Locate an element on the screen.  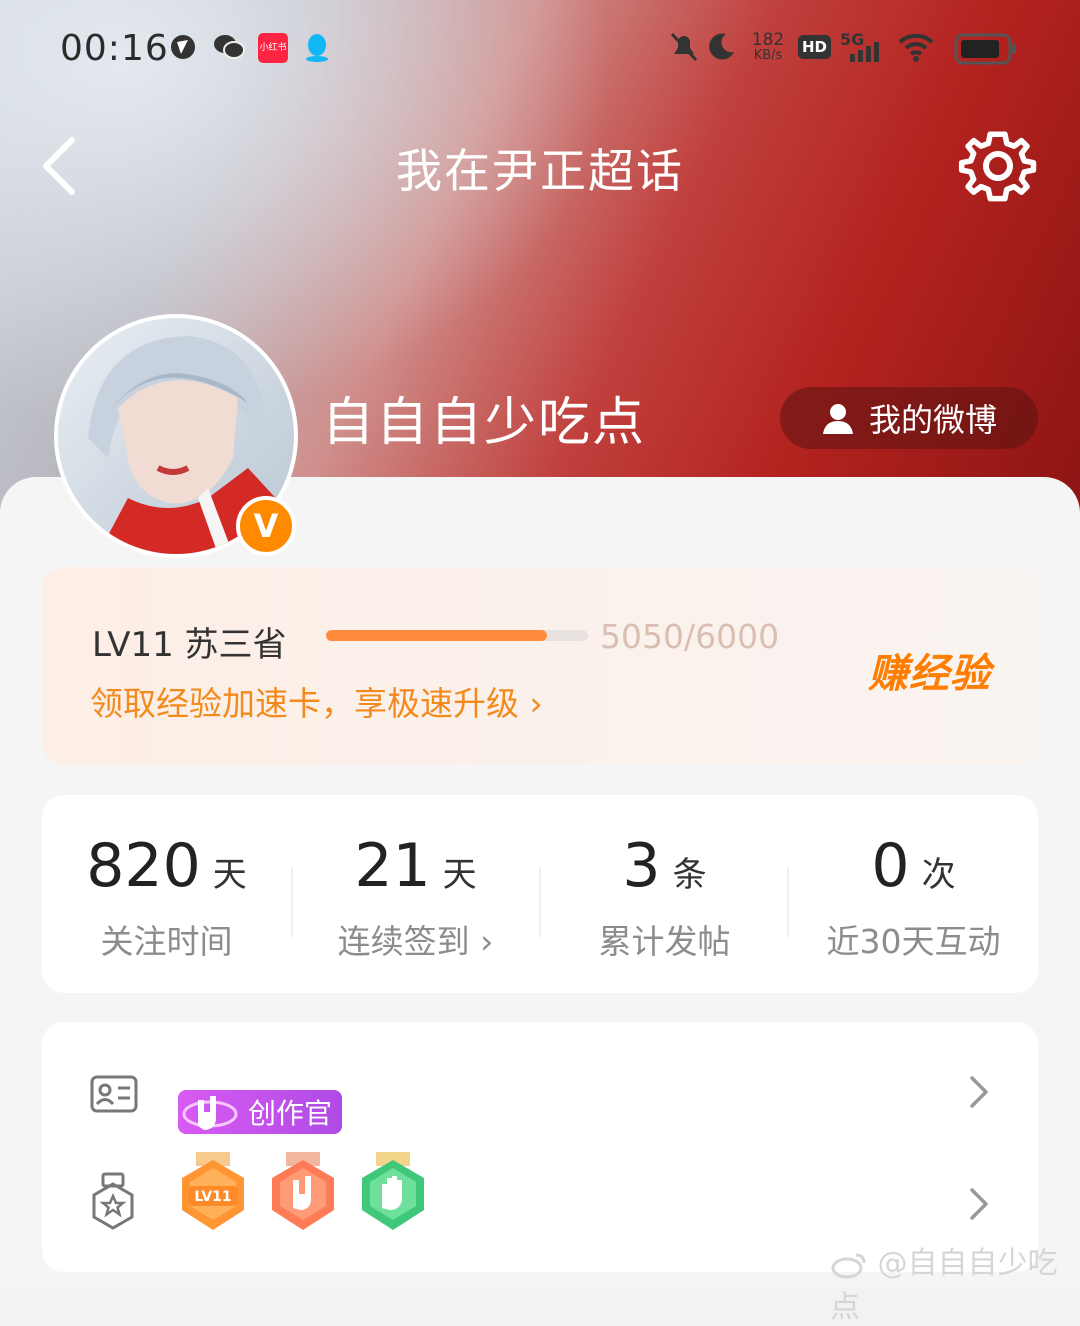
stat-label: 累计发帖 is located at coordinates (664, 941).